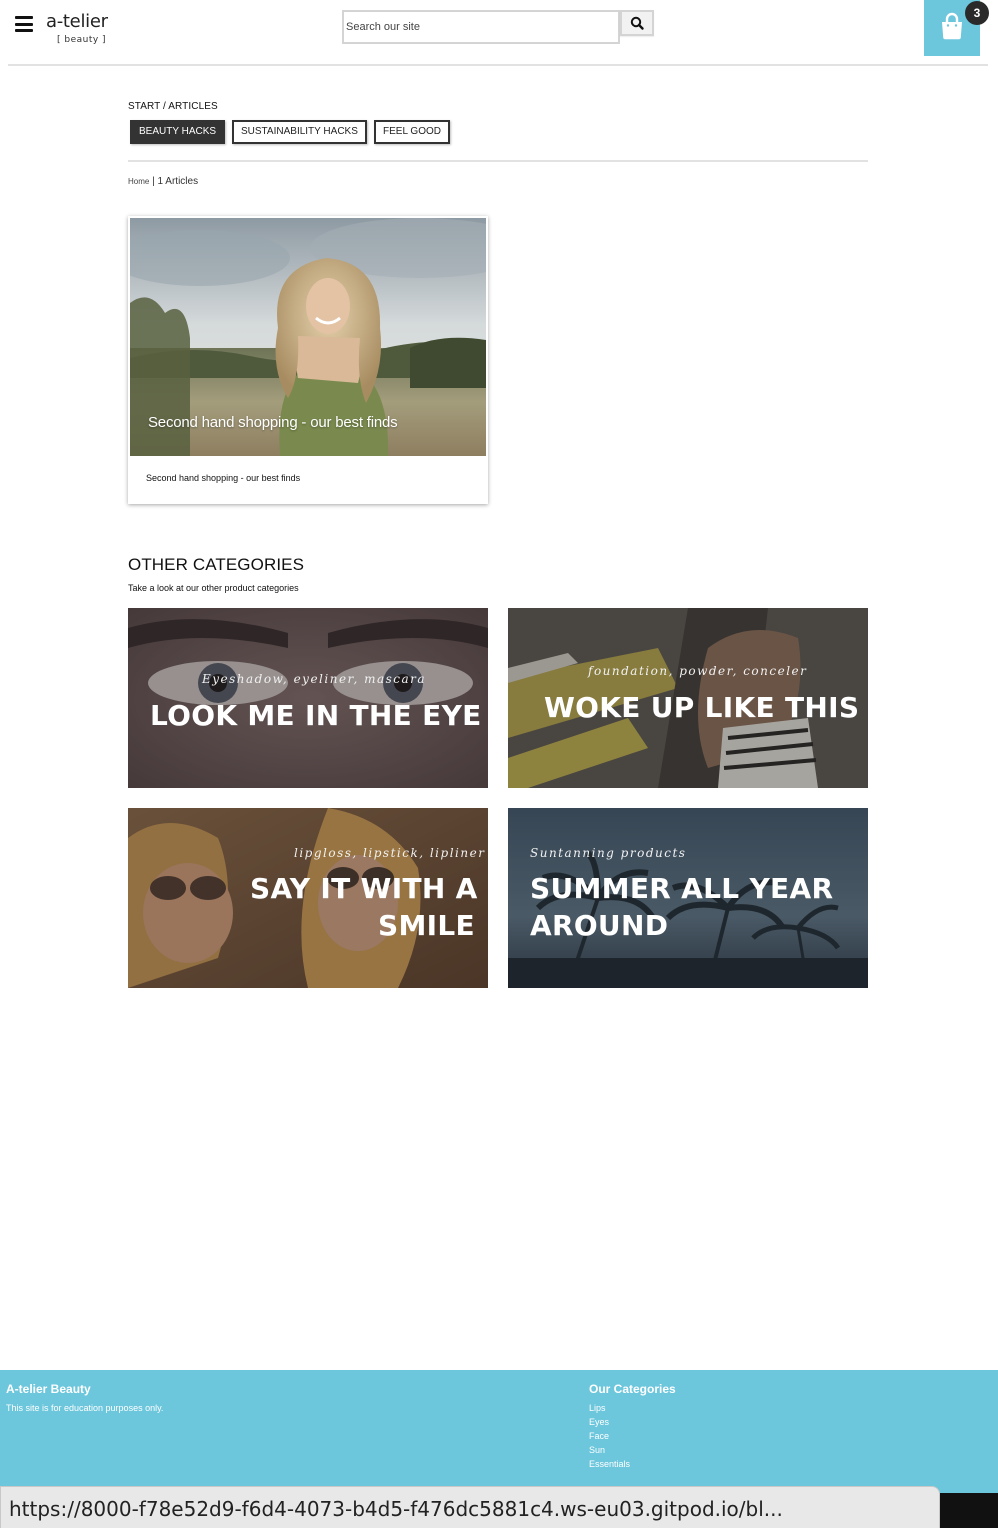 This screenshot has height=1528, width=998. Describe the element at coordinates (390, 853) in the screenshot. I see `category-kicker: lipgloss, lipstick, lipliner` at that location.